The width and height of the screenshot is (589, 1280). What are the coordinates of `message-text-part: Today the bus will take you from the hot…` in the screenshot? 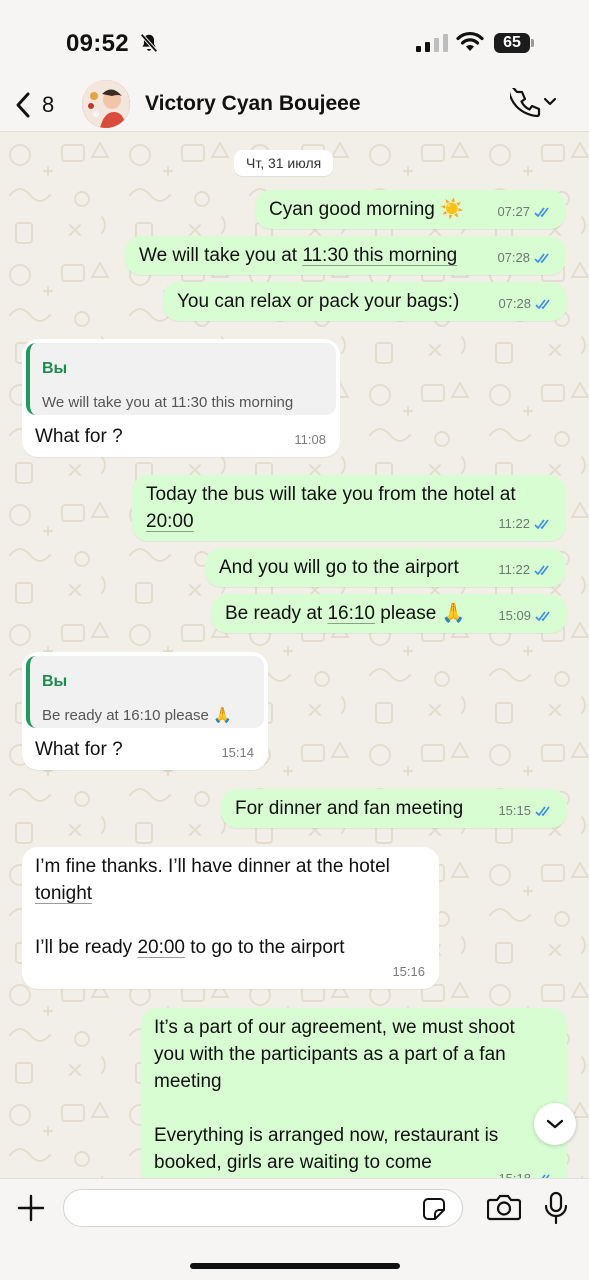 It's located at (331, 494).